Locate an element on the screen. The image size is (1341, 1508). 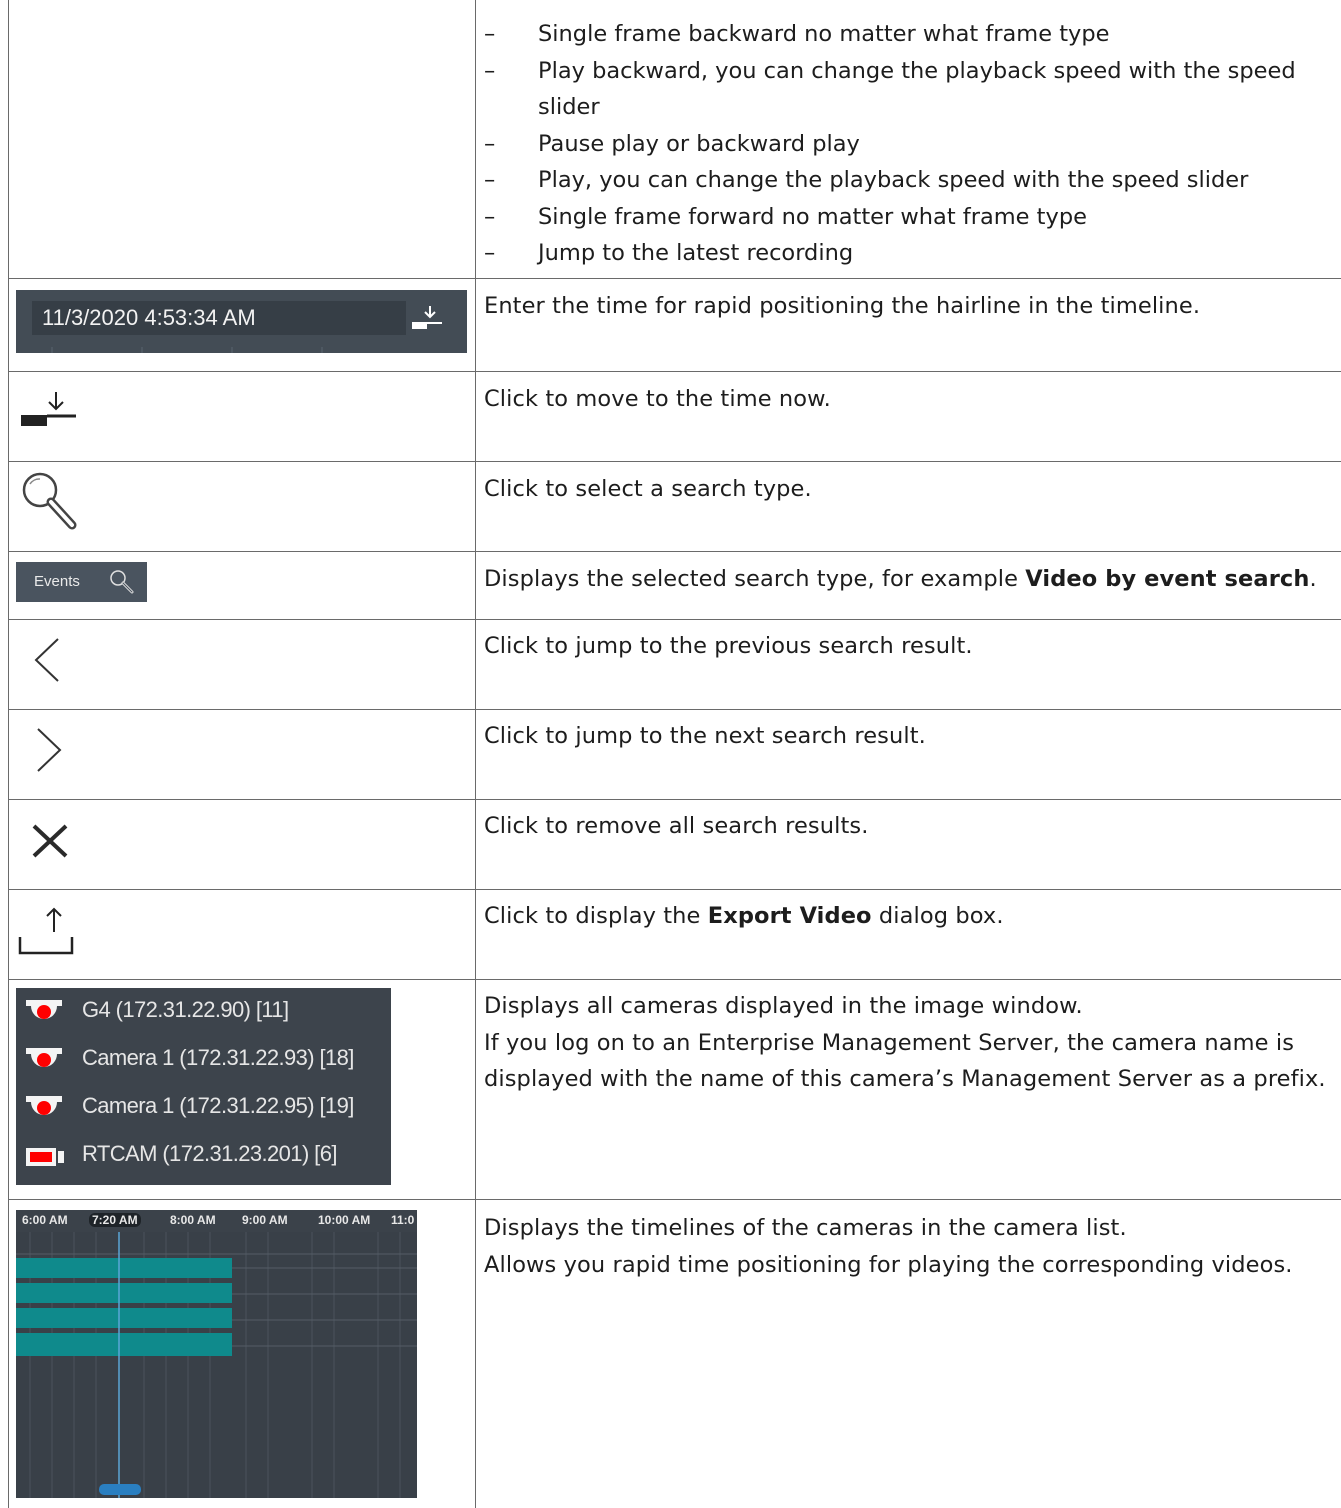
time-field-panel: 11/3/2020 4:53:34 AM is located at coordinates (241, 321).